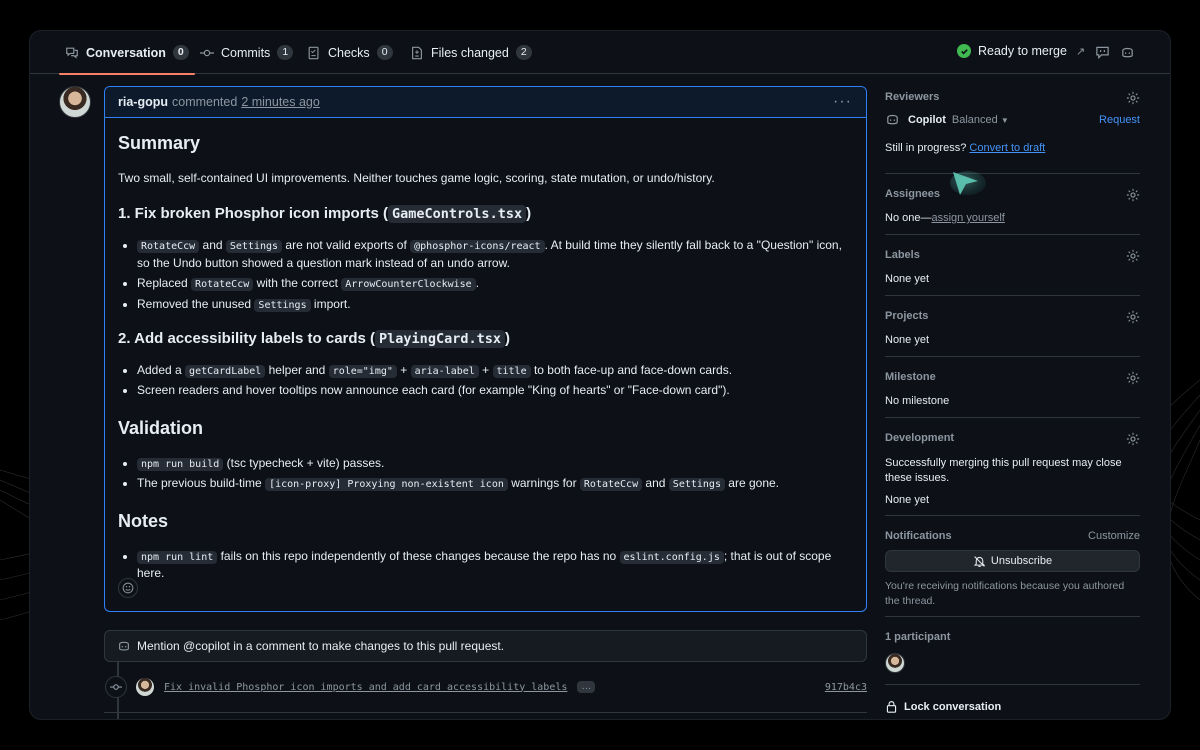  Describe the element at coordinates (842, 102) in the screenshot. I see `kebab-horizontal-icon: ···` at that location.